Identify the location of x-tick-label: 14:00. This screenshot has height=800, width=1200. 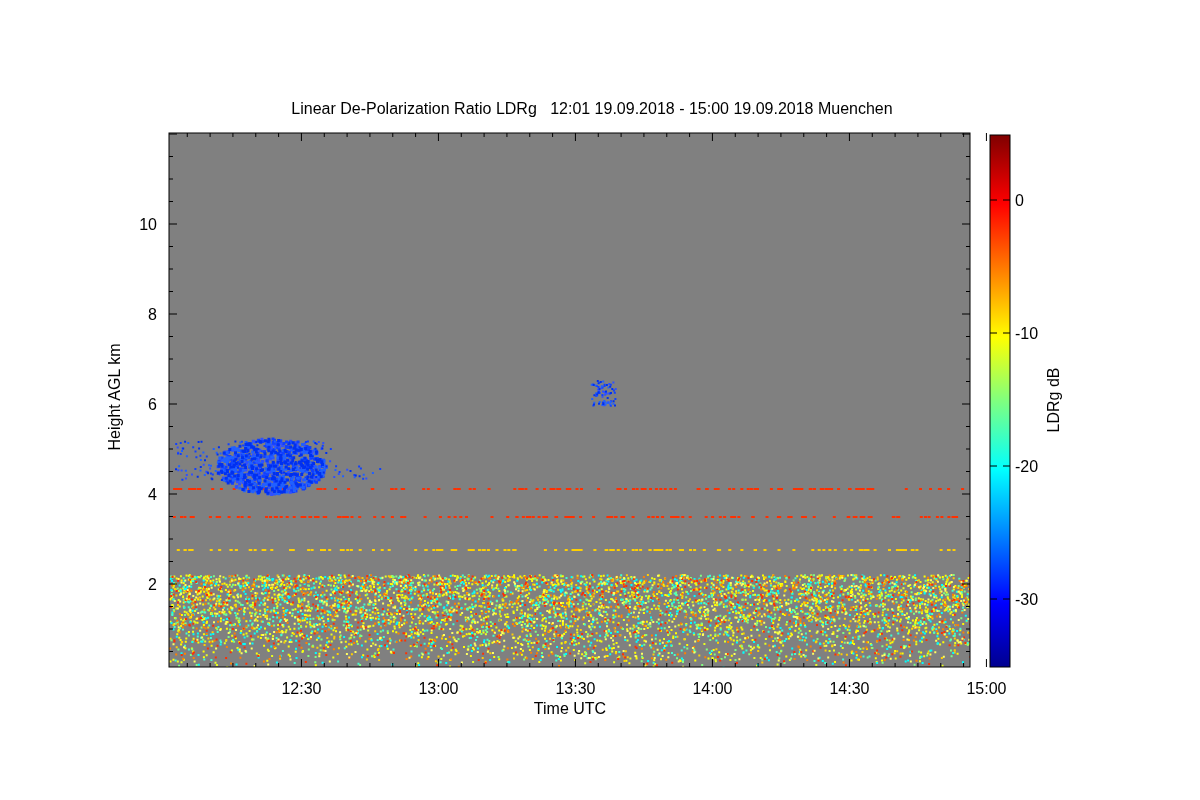
(712, 688).